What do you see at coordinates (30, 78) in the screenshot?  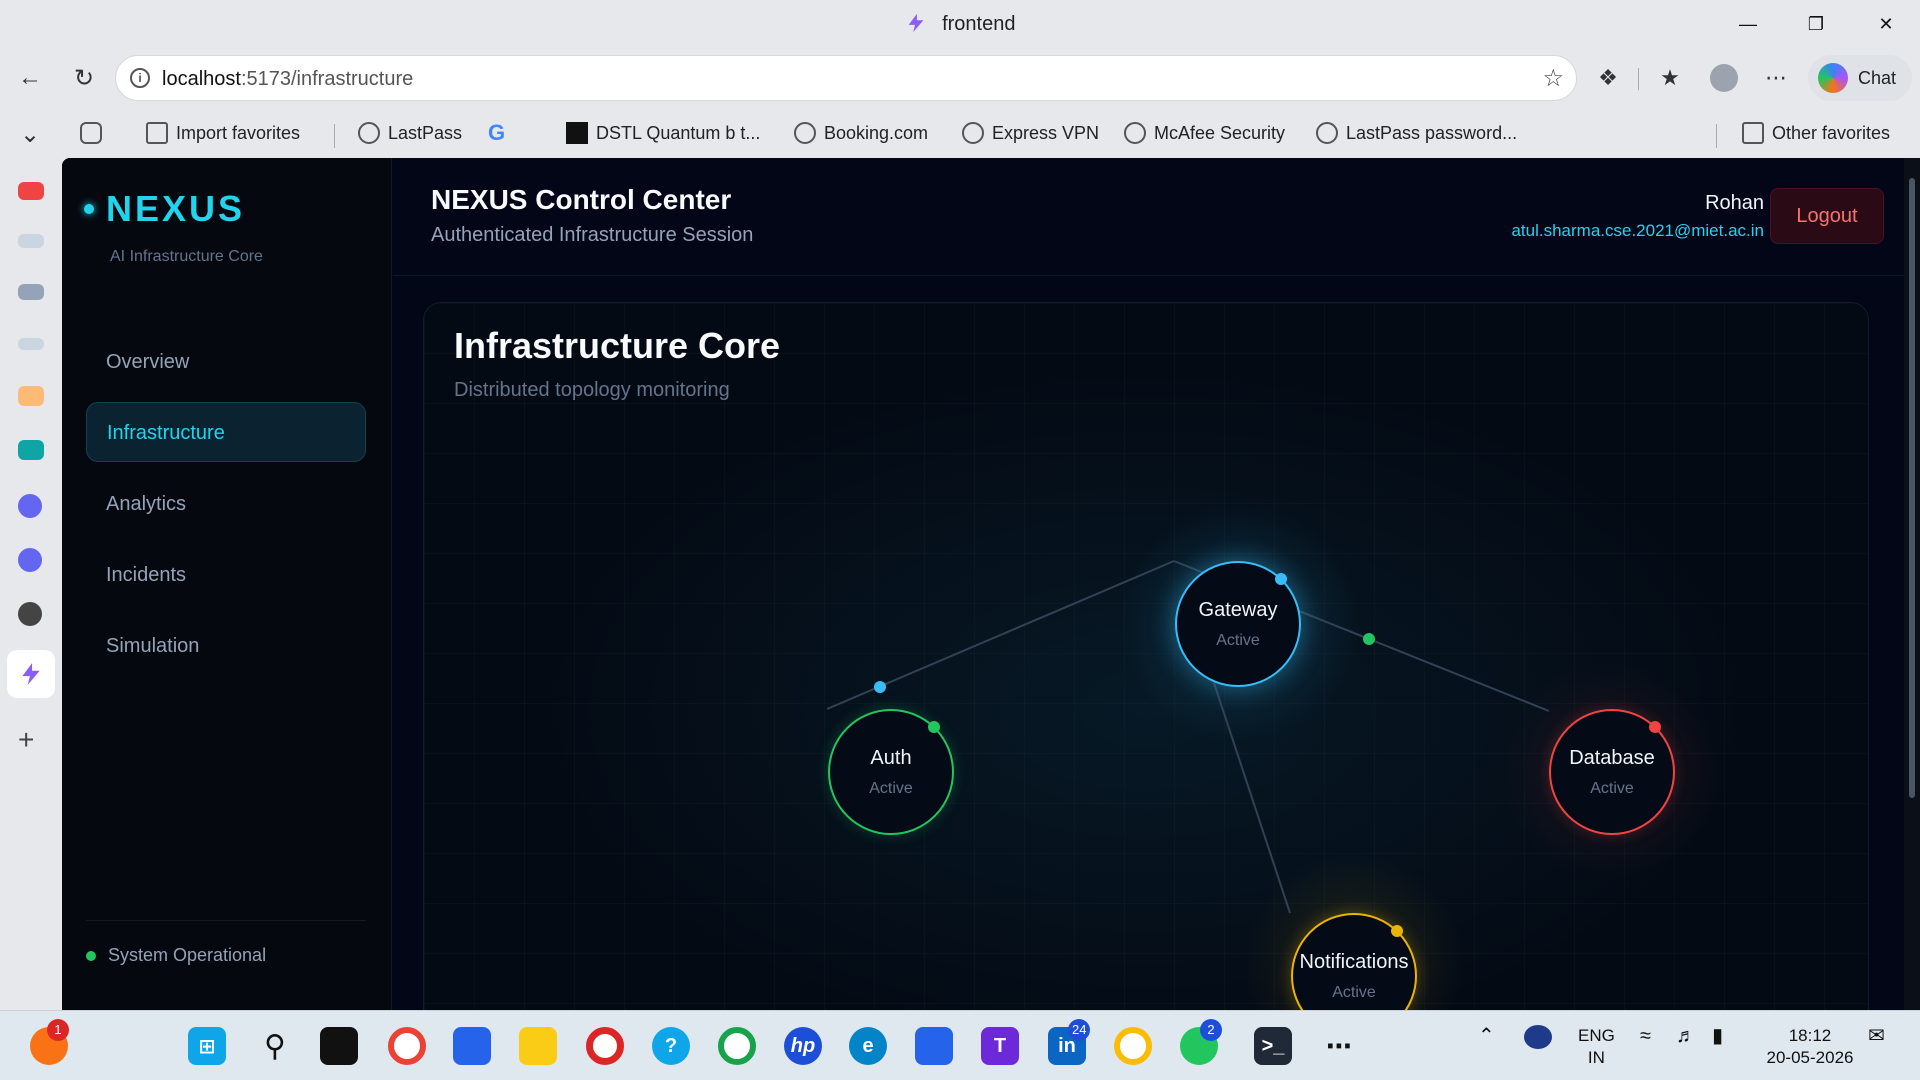 I see `back-icon: ←` at bounding box center [30, 78].